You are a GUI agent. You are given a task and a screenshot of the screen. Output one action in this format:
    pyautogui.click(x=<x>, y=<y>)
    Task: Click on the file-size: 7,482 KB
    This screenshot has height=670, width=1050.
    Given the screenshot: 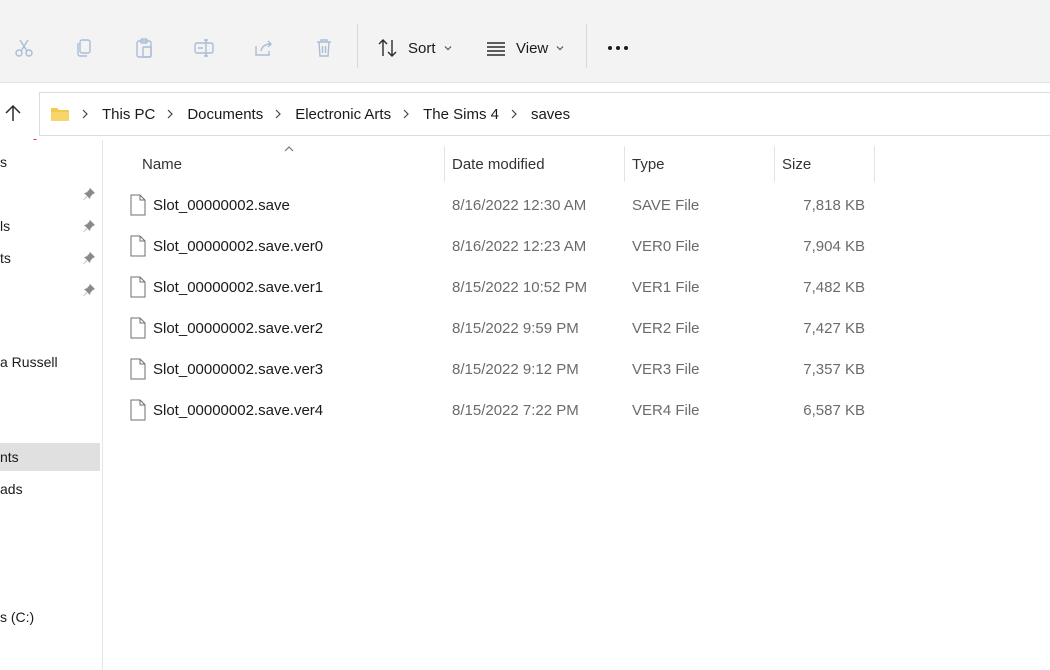 What is the action you would take?
    pyautogui.click(x=834, y=287)
    